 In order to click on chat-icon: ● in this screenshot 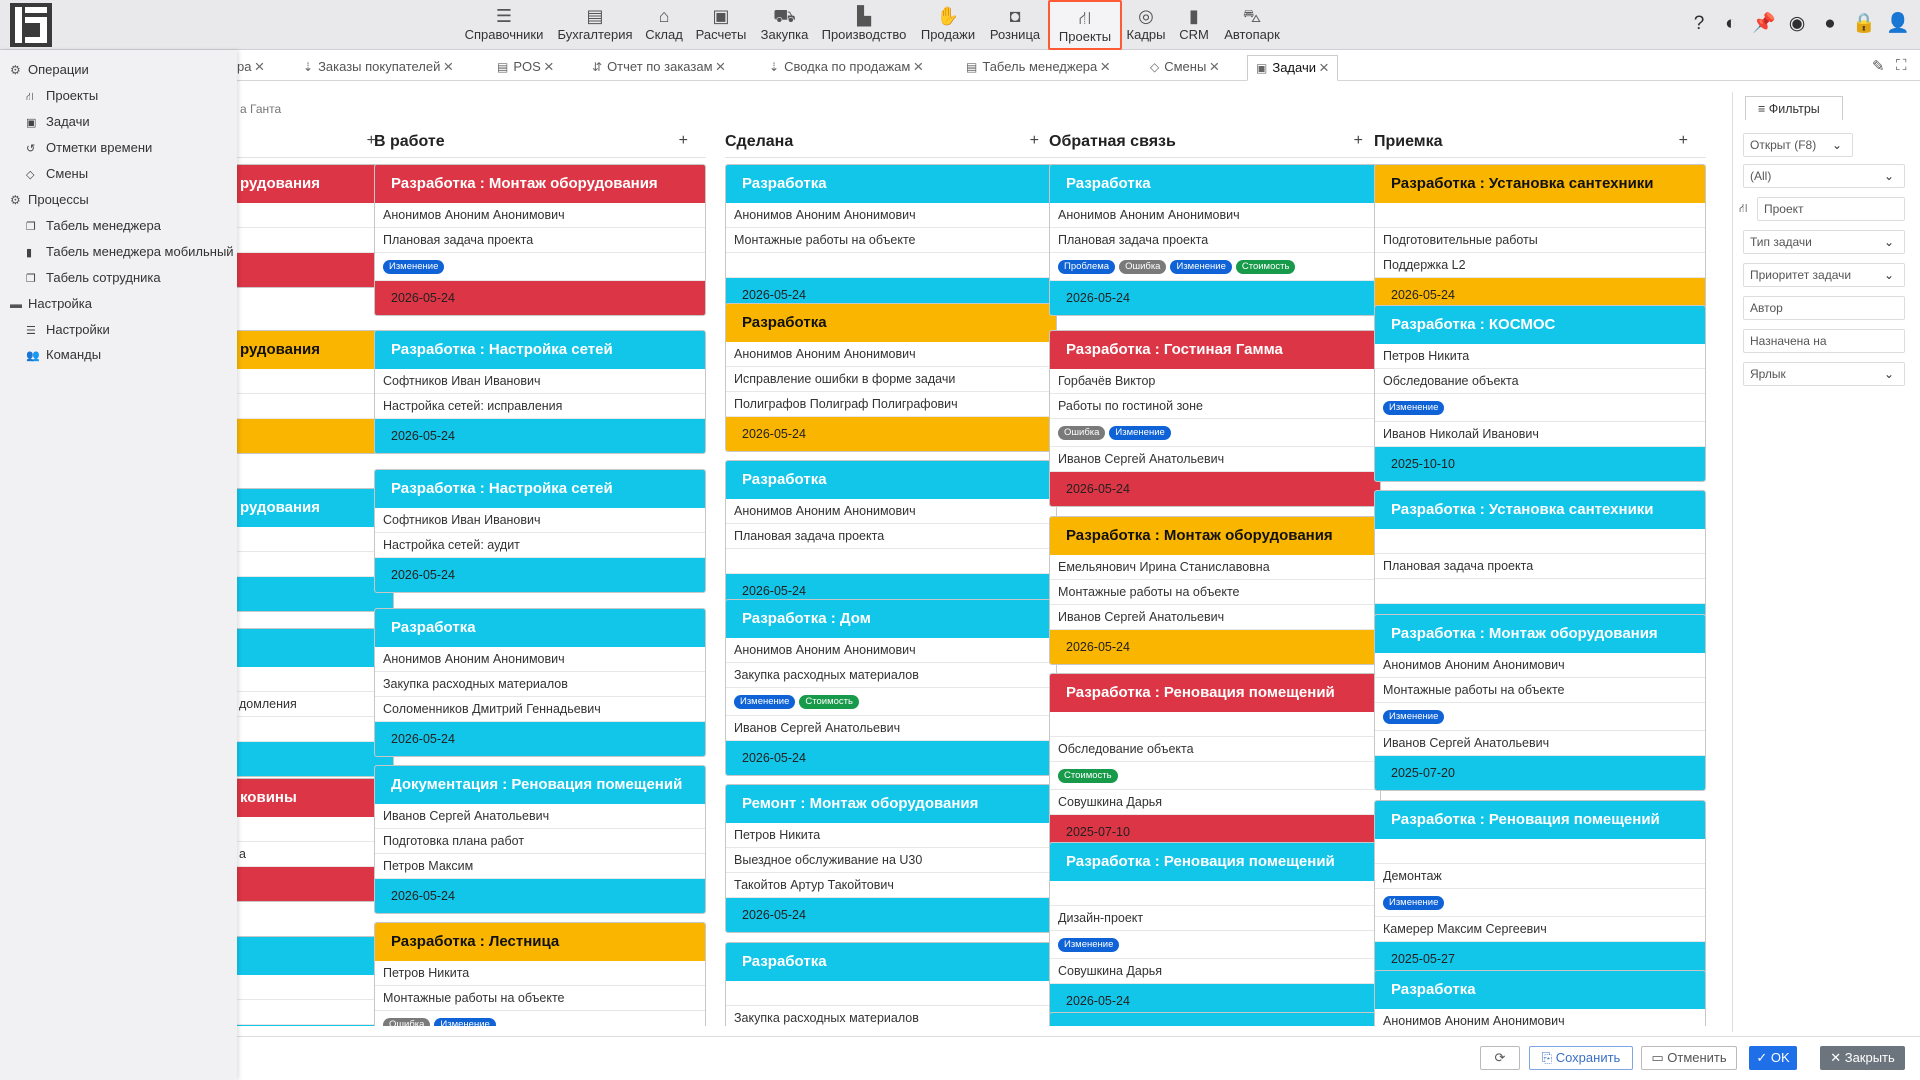, I will do `click(1830, 24)`.